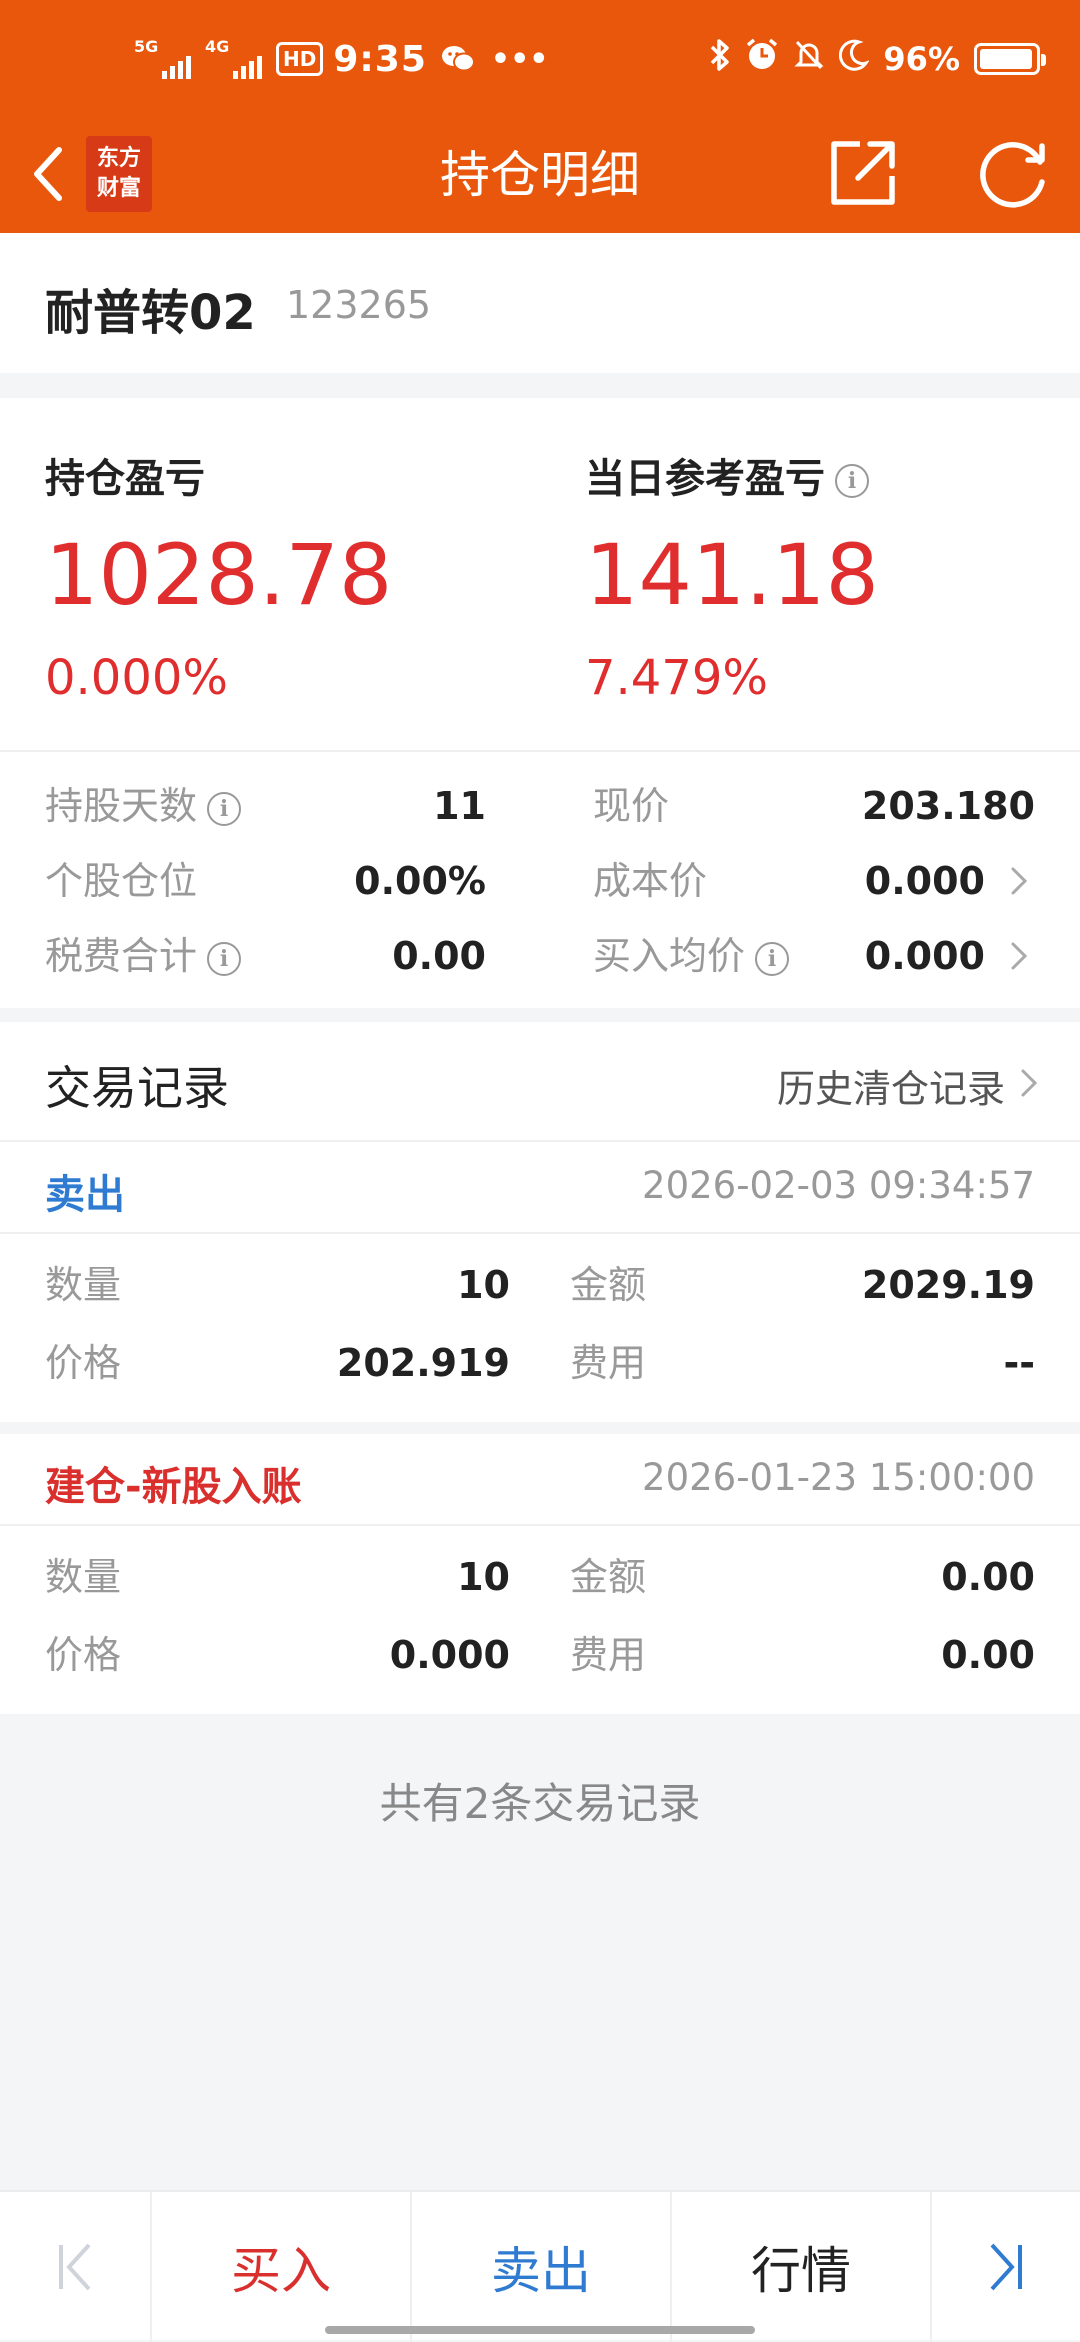 Image resolution: width=1080 pixels, height=2342 pixels. What do you see at coordinates (838, 1185) in the screenshot?
I see `trade-time: 2026-02-03 09:34:57` at bounding box center [838, 1185].